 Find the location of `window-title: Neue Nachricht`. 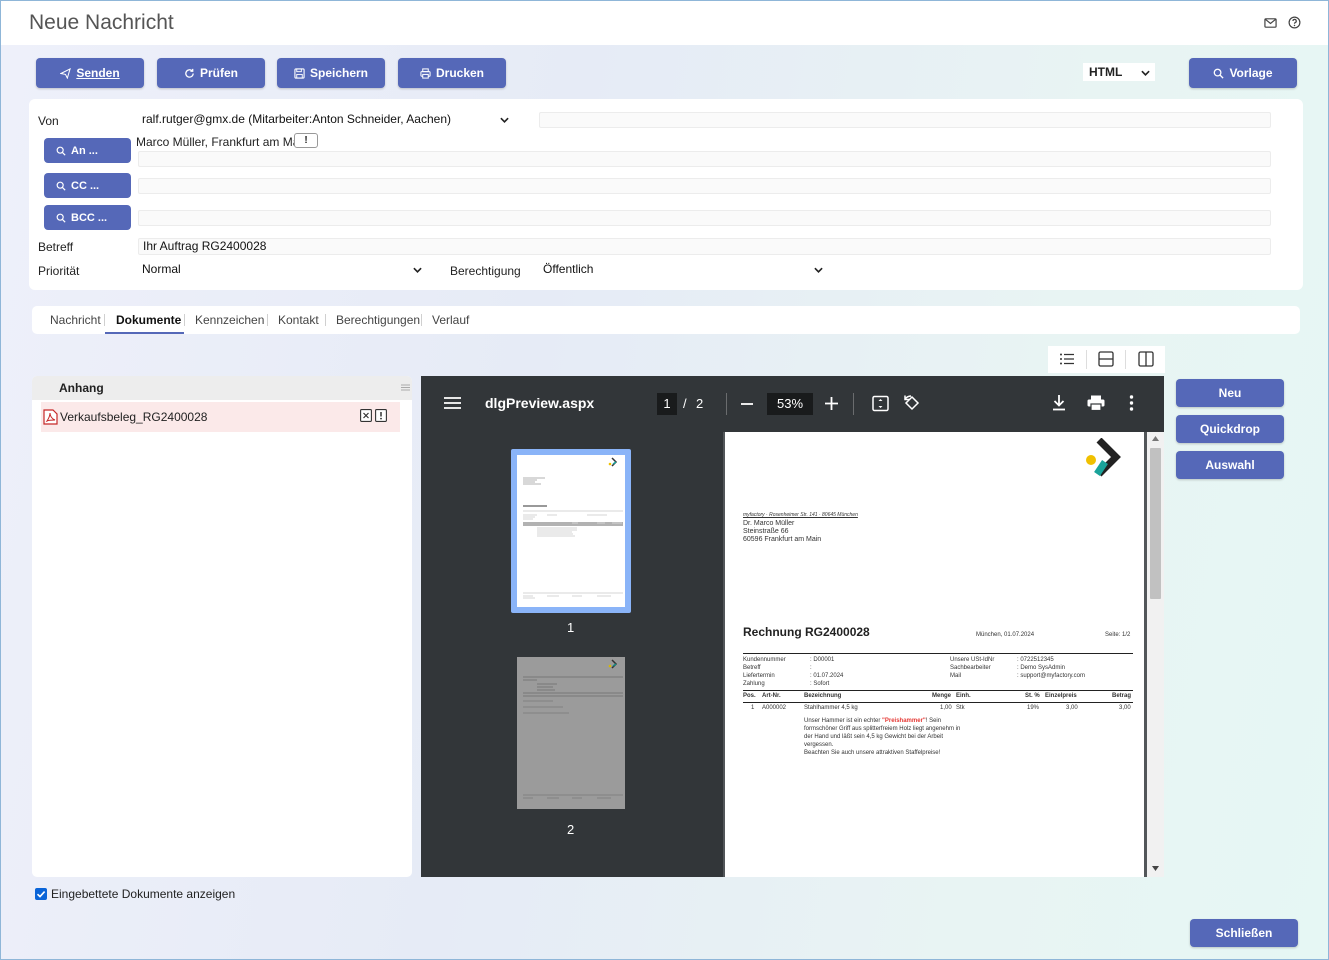

window-title: Neue Nachricht is located at coordinates (101, 22).